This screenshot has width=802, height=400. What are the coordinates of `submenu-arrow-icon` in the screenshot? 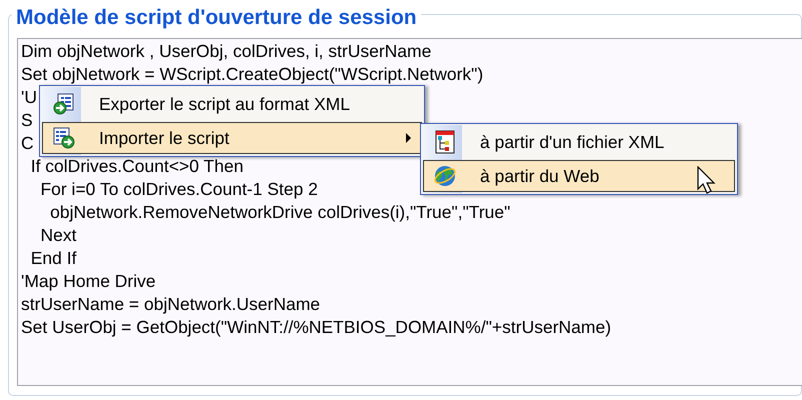 It's located at (408, 138).